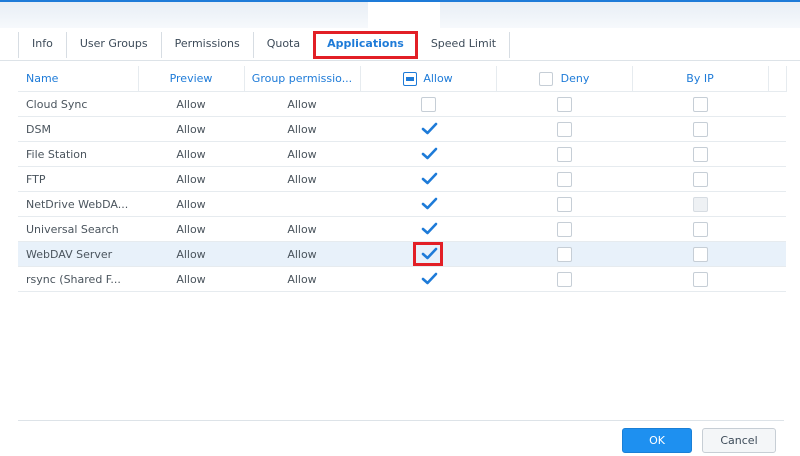 Image resolution: width=800 pixels, height=456 pixels. I want to click on tab-user-groups: User Groups, so click(114, 45).